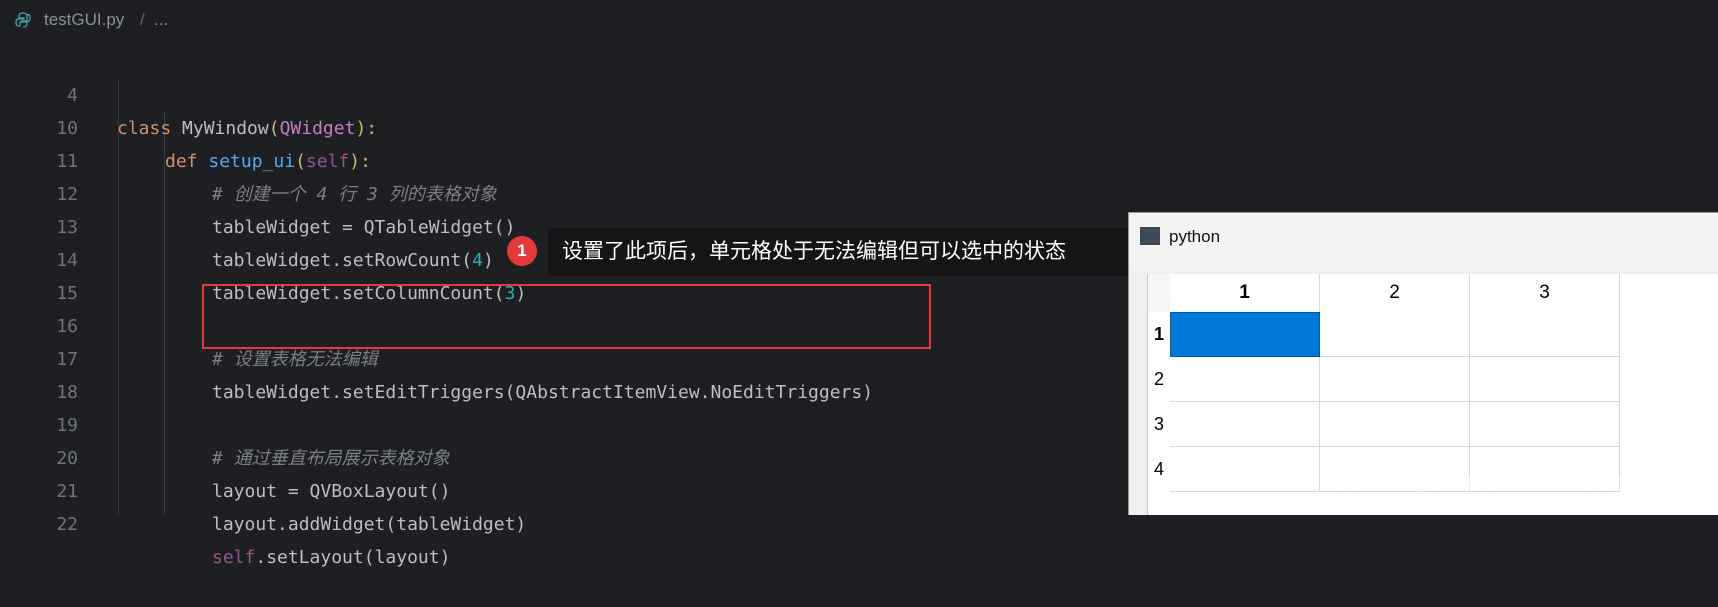 This screenshot has width=1718, height=607. Describe the element at coordinates (1159, 424) in the screenshot. I see `row-header-3: 3` at that location.